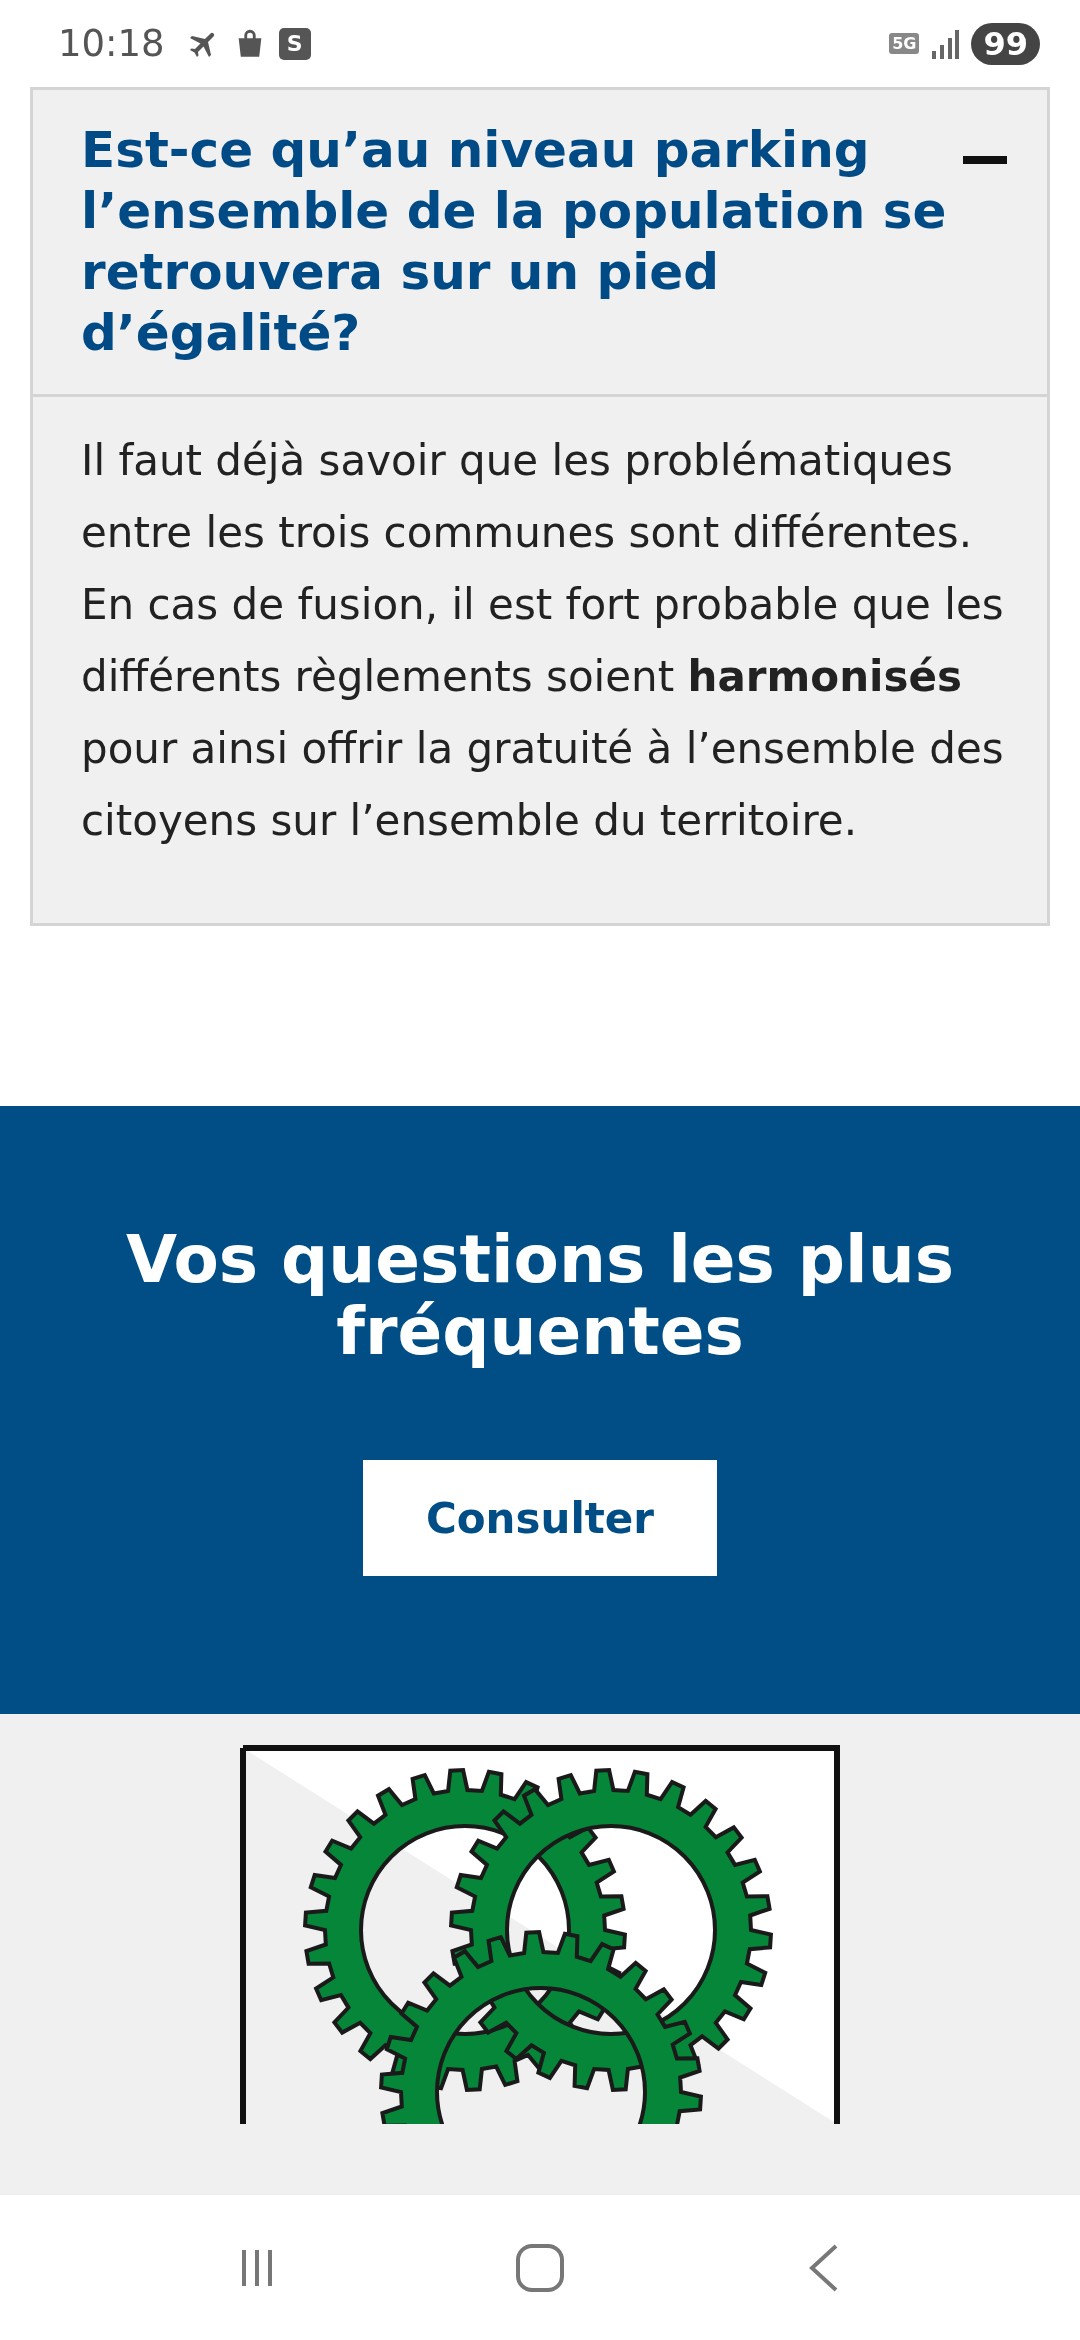 The width and height of the screenshot is (1080, 2340). I want to click on notification-badge: S, so click(294, 43).